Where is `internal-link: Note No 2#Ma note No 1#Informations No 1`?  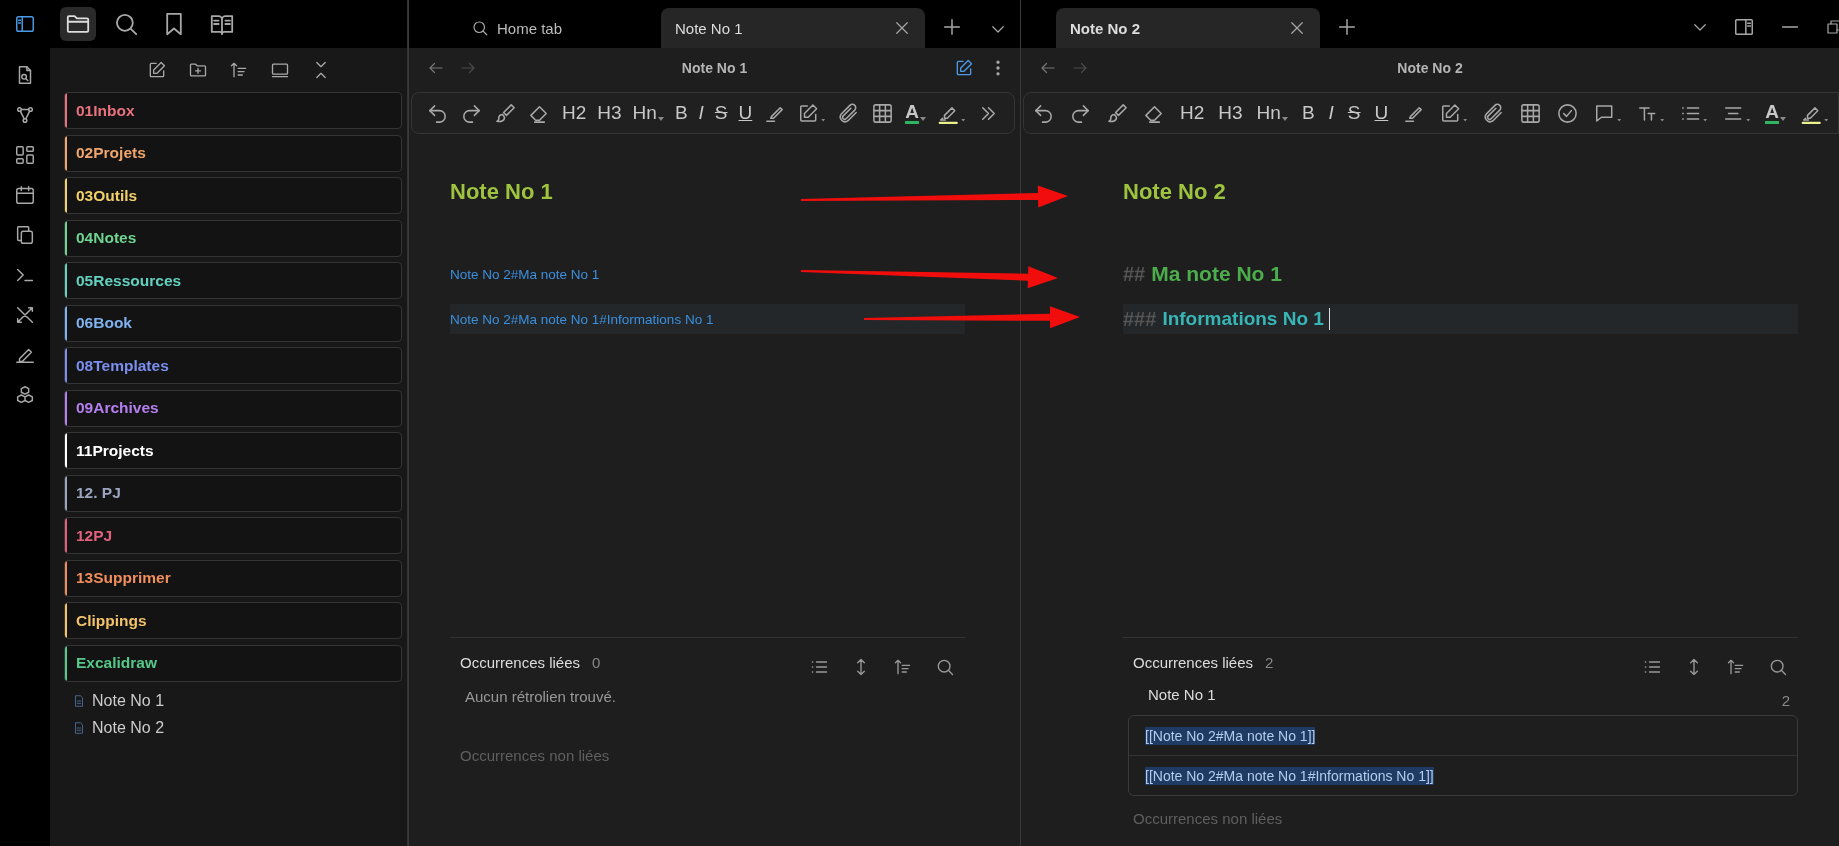 internal-link: Note No 2#Ma note No 1#Informations No 1 is located at coordinates (582, 319).